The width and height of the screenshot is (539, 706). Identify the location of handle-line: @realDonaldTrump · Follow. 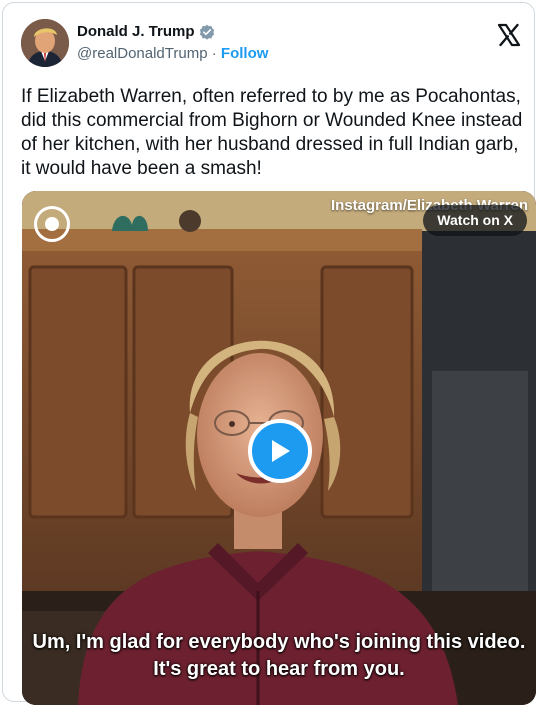
(172, 53).